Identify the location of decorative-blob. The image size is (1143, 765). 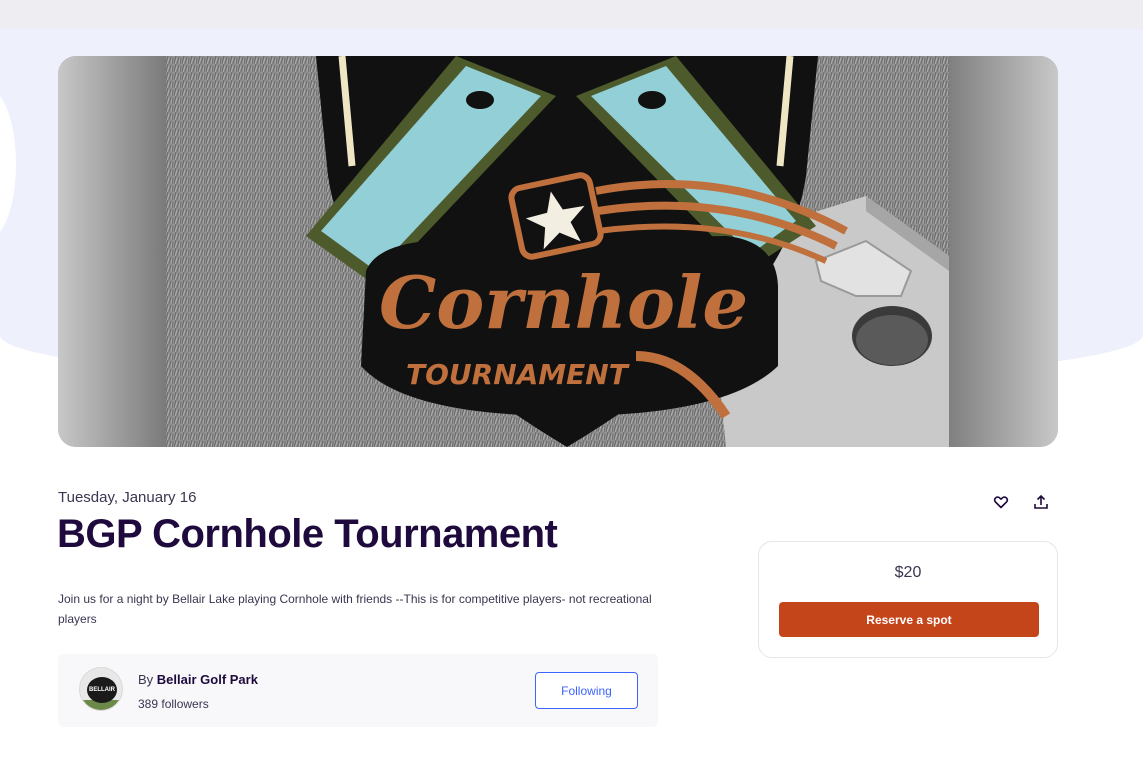
(8, 164).